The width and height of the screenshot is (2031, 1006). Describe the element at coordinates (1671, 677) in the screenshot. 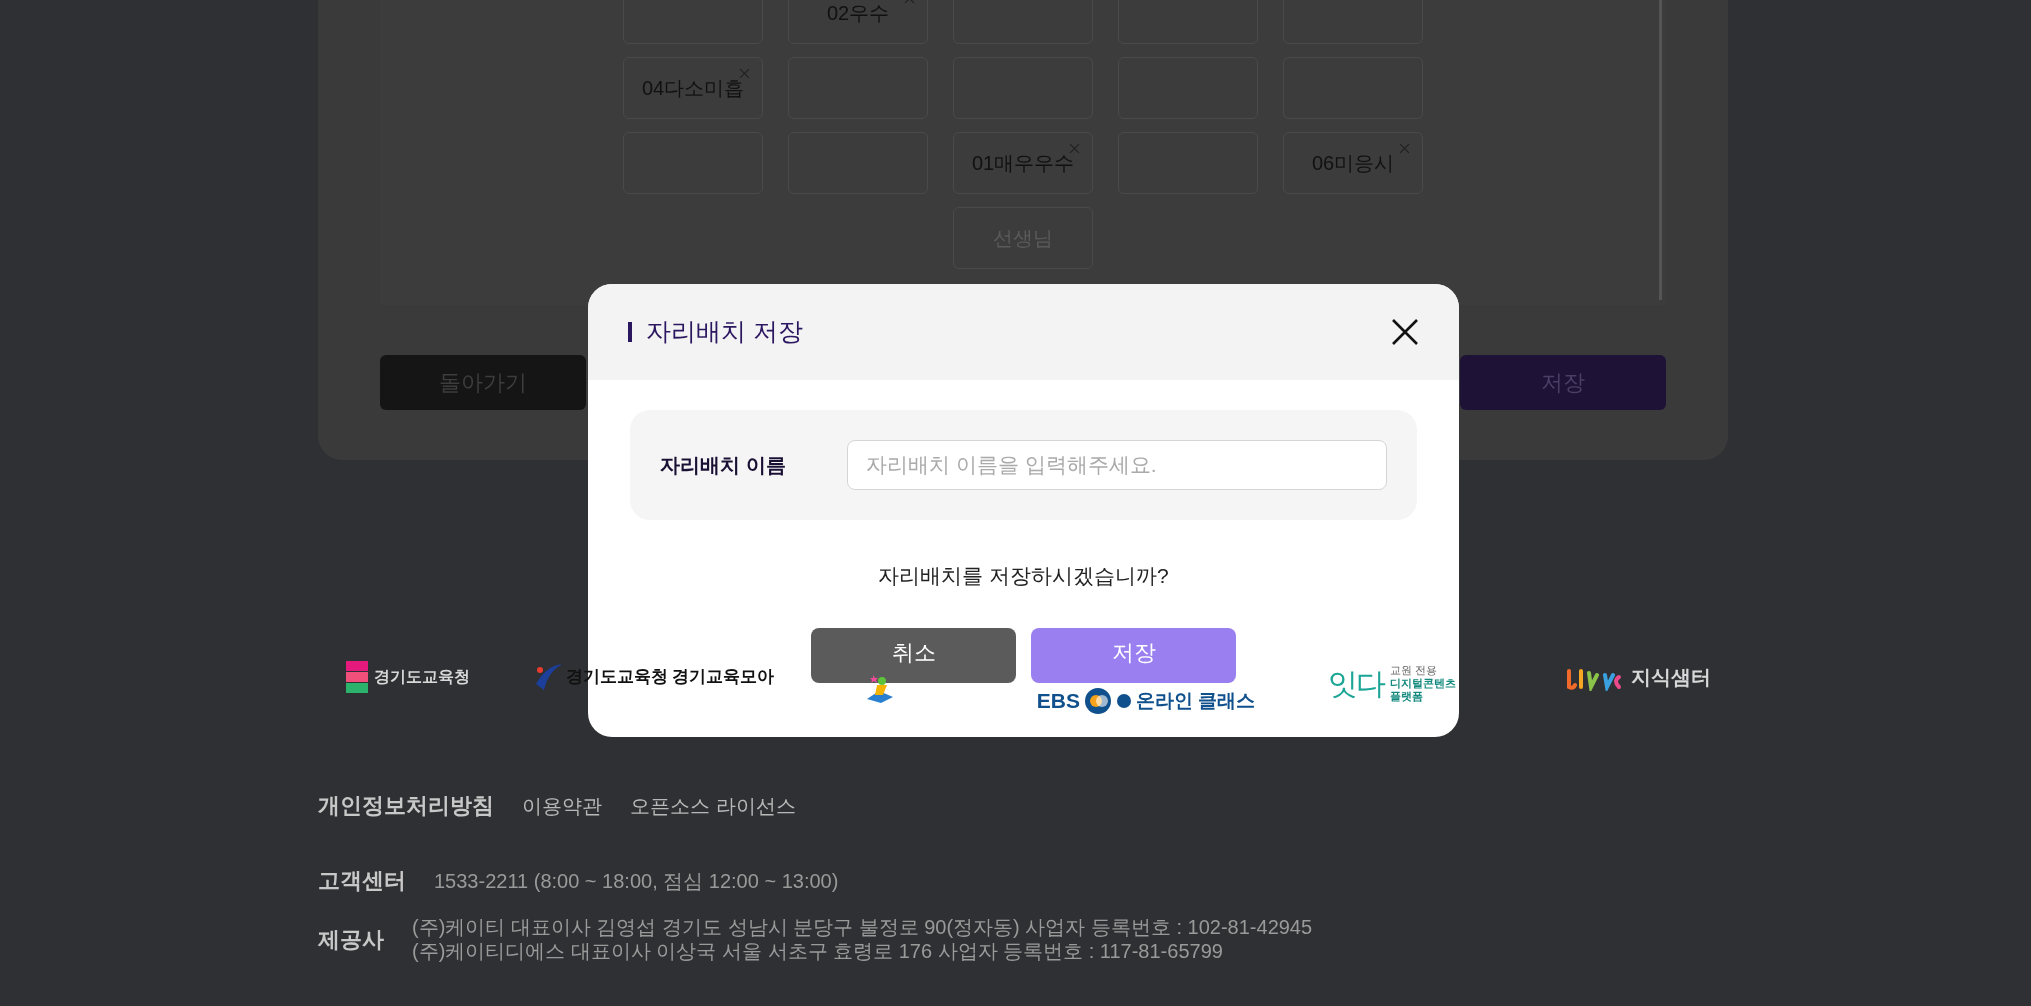

I see `logo-text: 지식샘터` at that location.